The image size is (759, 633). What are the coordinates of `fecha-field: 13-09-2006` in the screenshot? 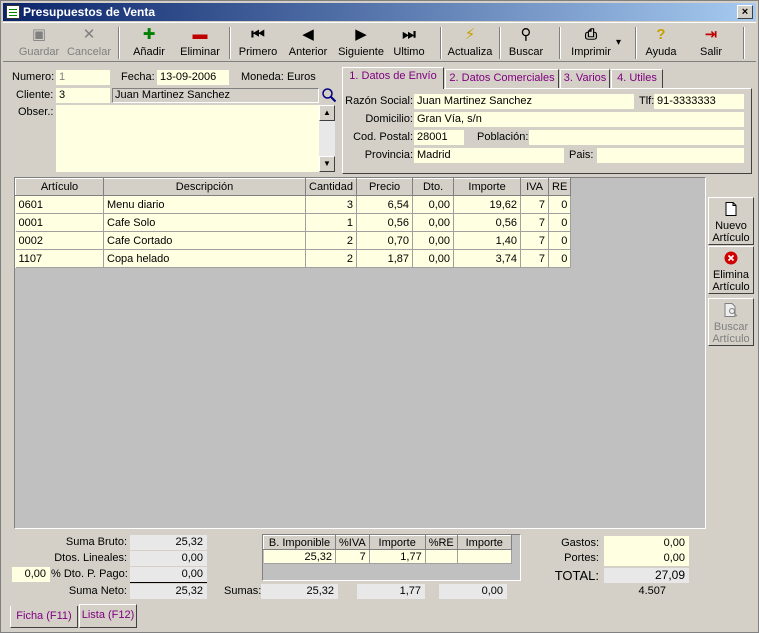 It's located at (193, 77).